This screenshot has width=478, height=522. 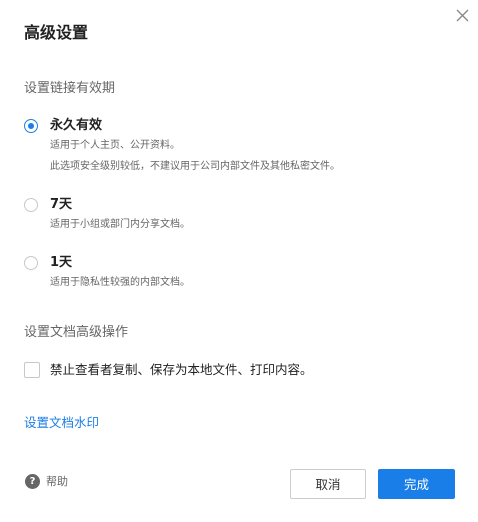 I want to click on radio-option-1day: 1天 适用于隐私性较强的内部文档。, so click(x=224, y=273).